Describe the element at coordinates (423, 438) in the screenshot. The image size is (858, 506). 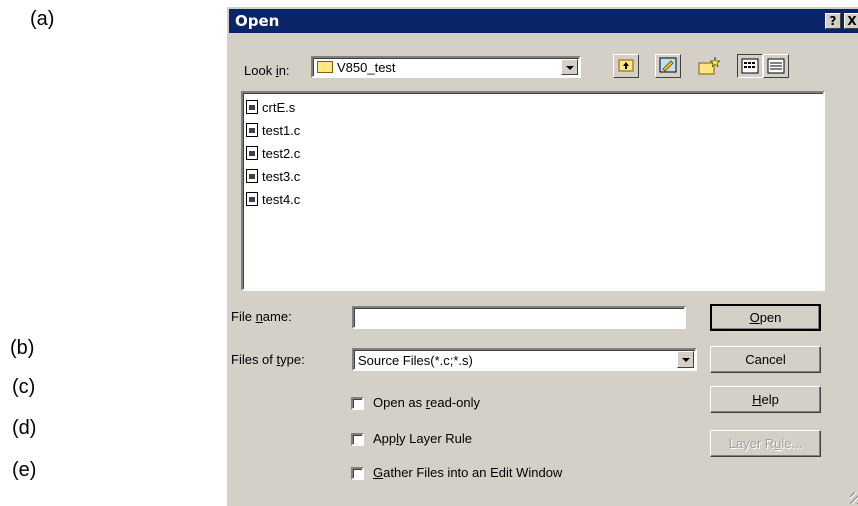
I see `apply-layer-rule-label: Apply Layer Rule` at that location.